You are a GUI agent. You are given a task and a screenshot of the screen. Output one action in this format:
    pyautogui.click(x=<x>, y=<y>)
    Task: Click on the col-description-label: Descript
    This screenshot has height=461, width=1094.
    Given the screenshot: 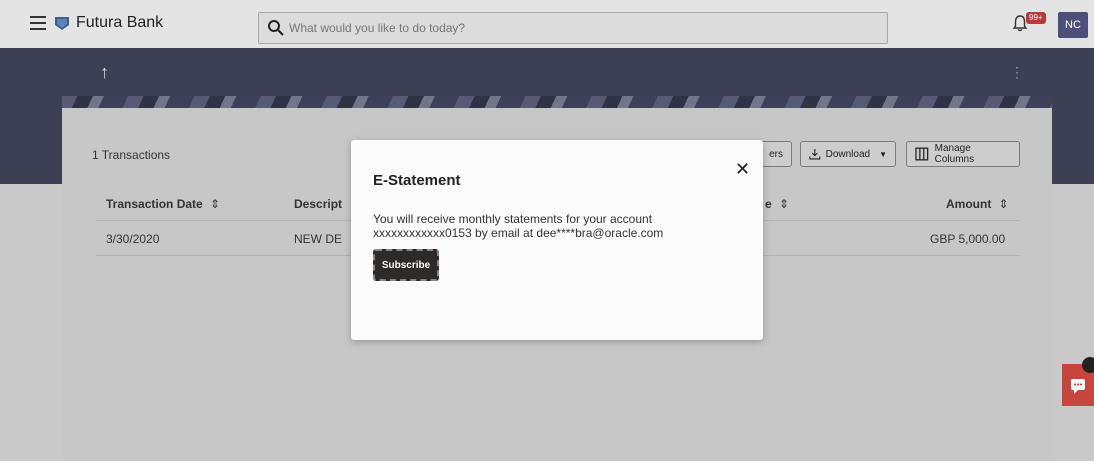 What is the action you would take?
    pyautogui.click(x=318, y=204)
    